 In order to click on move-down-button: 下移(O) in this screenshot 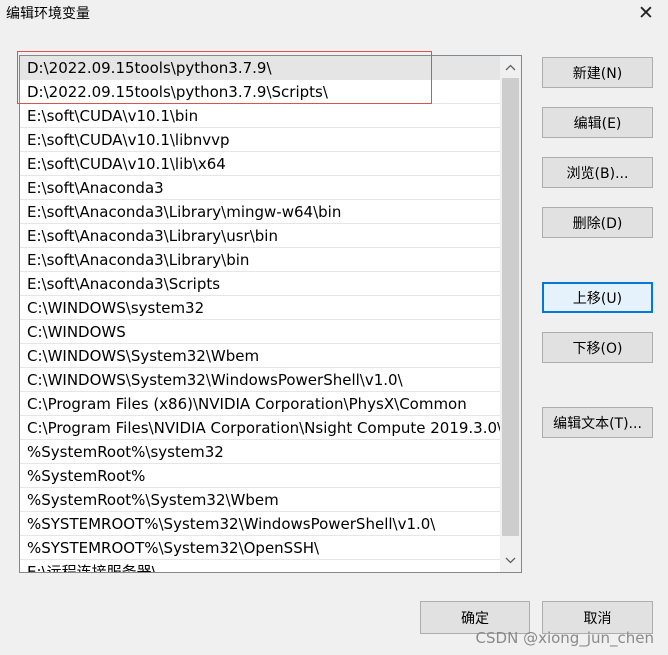, I will do `click(597, 347)`.